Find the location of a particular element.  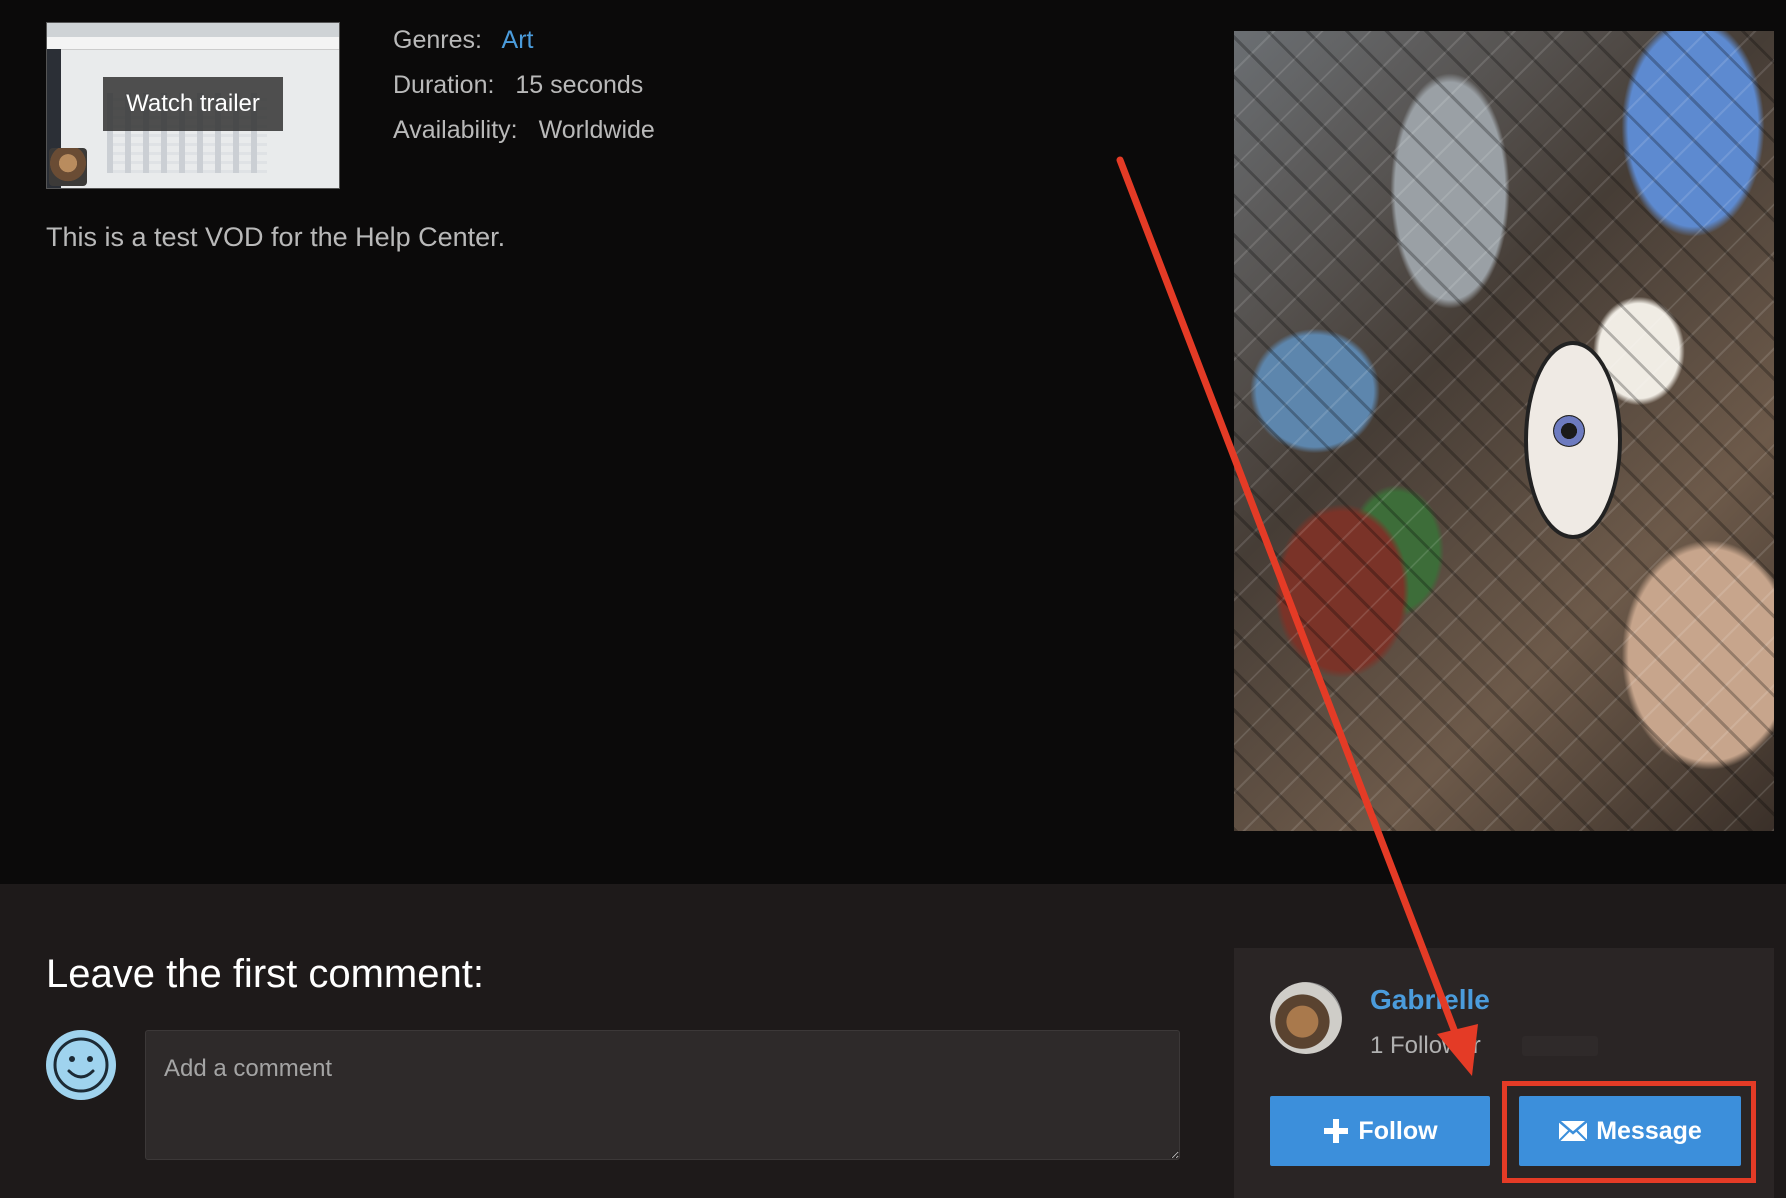

message-highlight-box is located at coordinates (1629, 1132).